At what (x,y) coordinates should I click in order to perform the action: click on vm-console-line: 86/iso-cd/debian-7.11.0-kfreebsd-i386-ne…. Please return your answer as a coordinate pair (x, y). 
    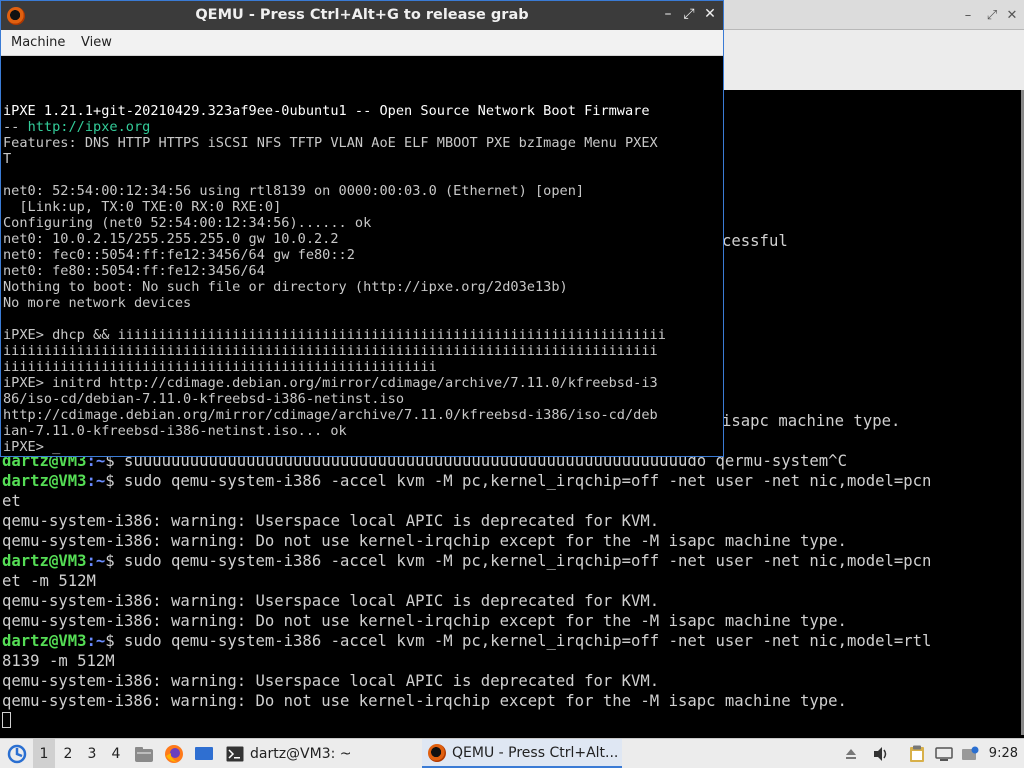
    Looking at the image, I should click on (204, 399).